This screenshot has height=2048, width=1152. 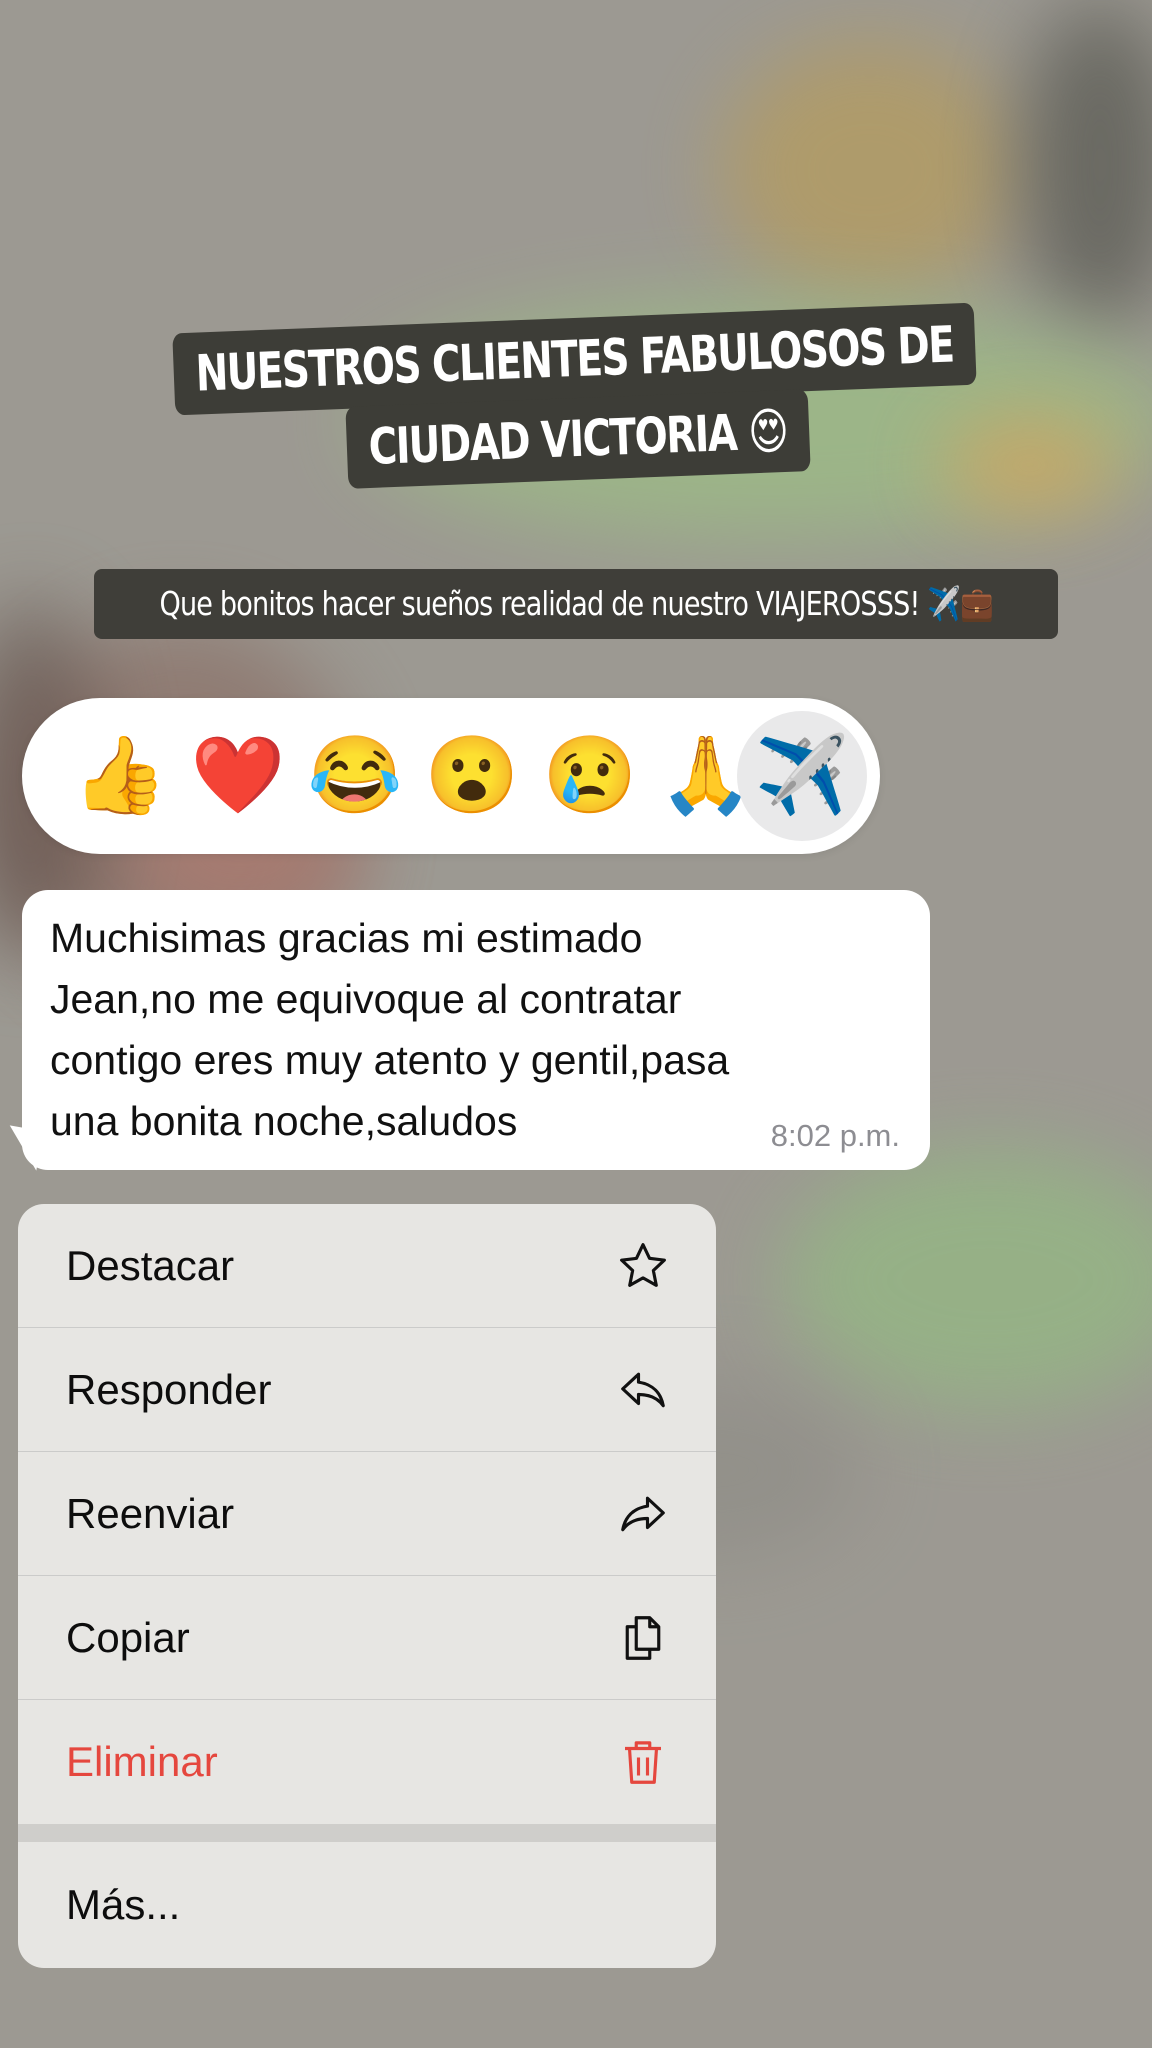 What do you see at coordinates (367, 1833) in the screenshot?
I see `menu-separator` at bounding box center [367, 1833].